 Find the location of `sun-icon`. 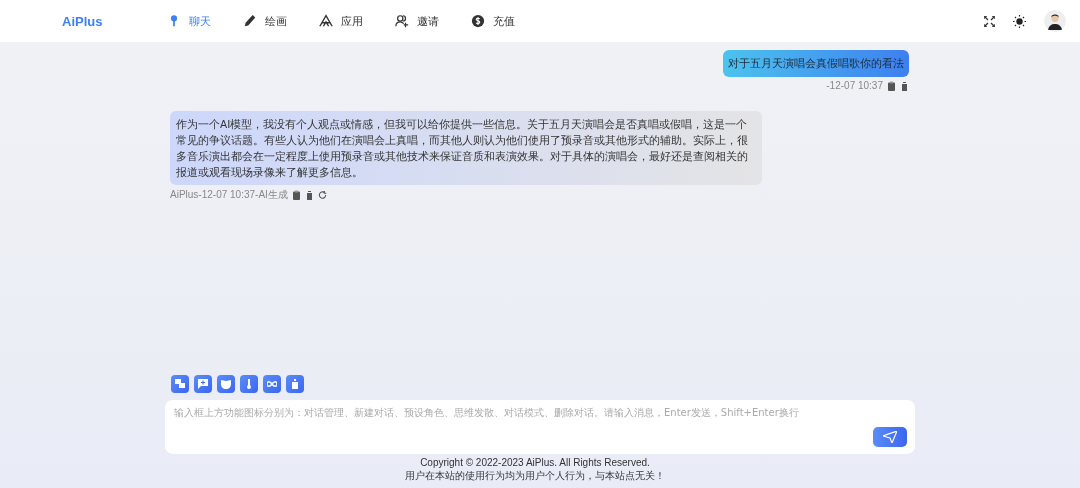

sun-icon is located at coordinates (1019, 21).